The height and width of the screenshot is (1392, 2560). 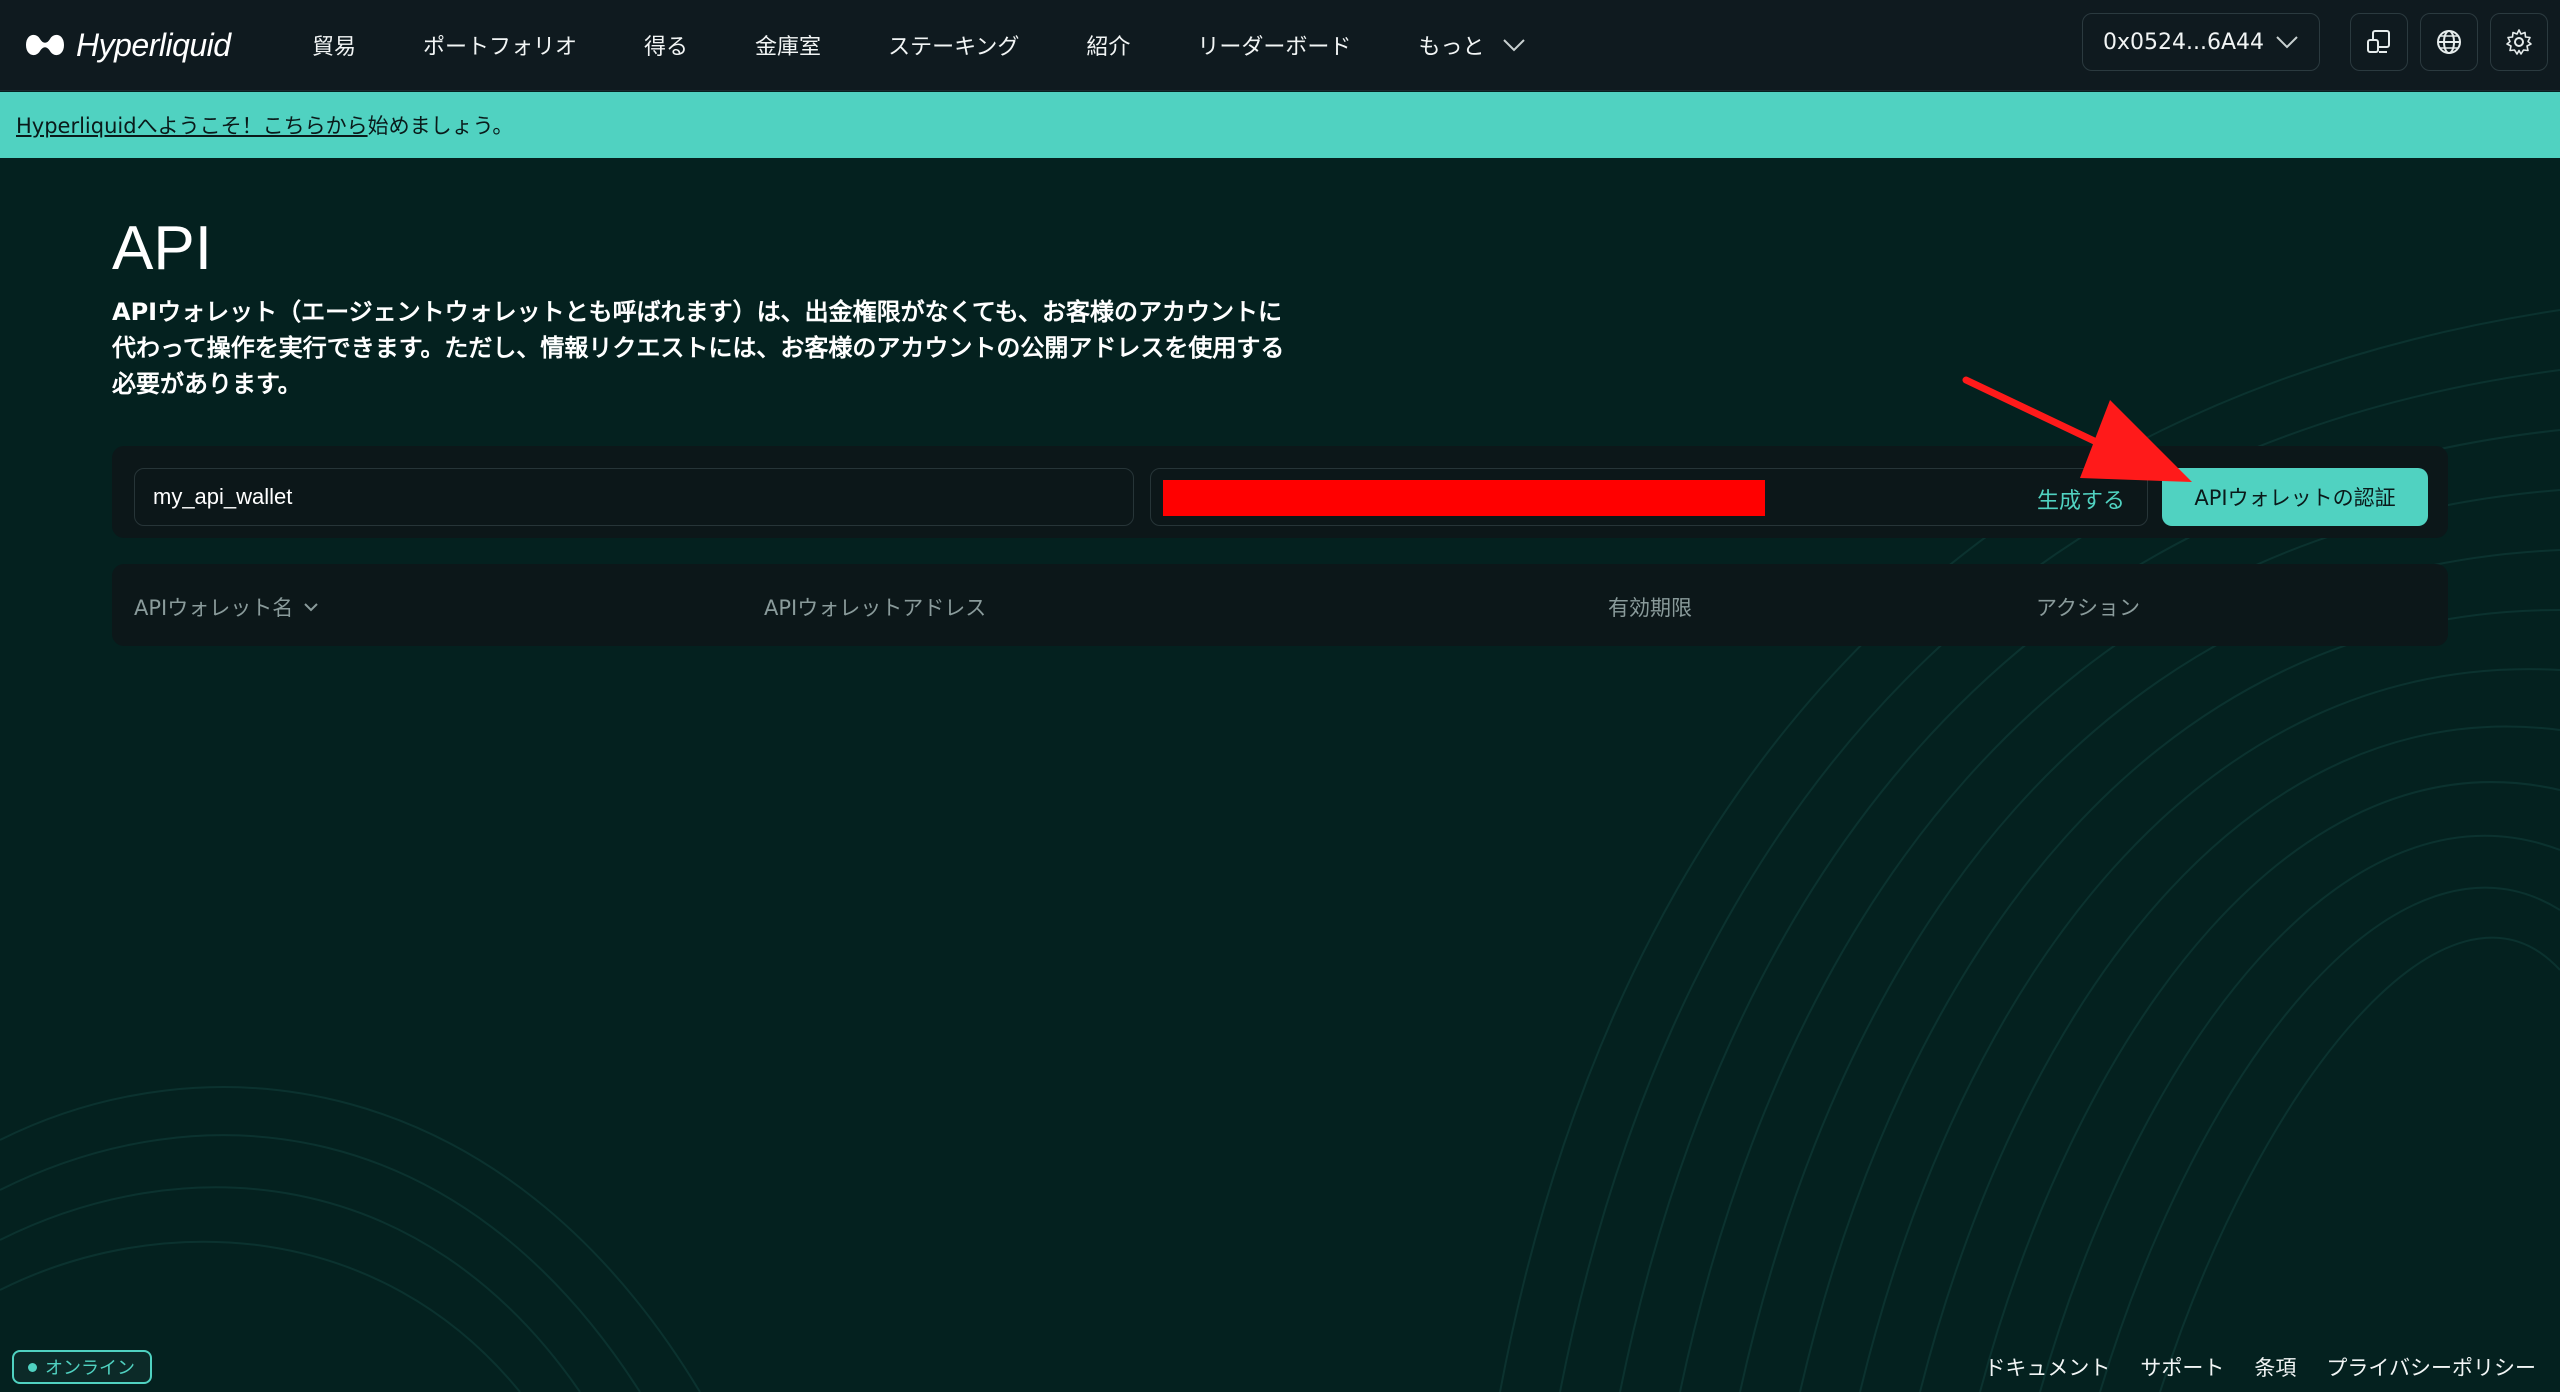 I want to click on app-name: Hyperliquid, so click(x=153, y=44).